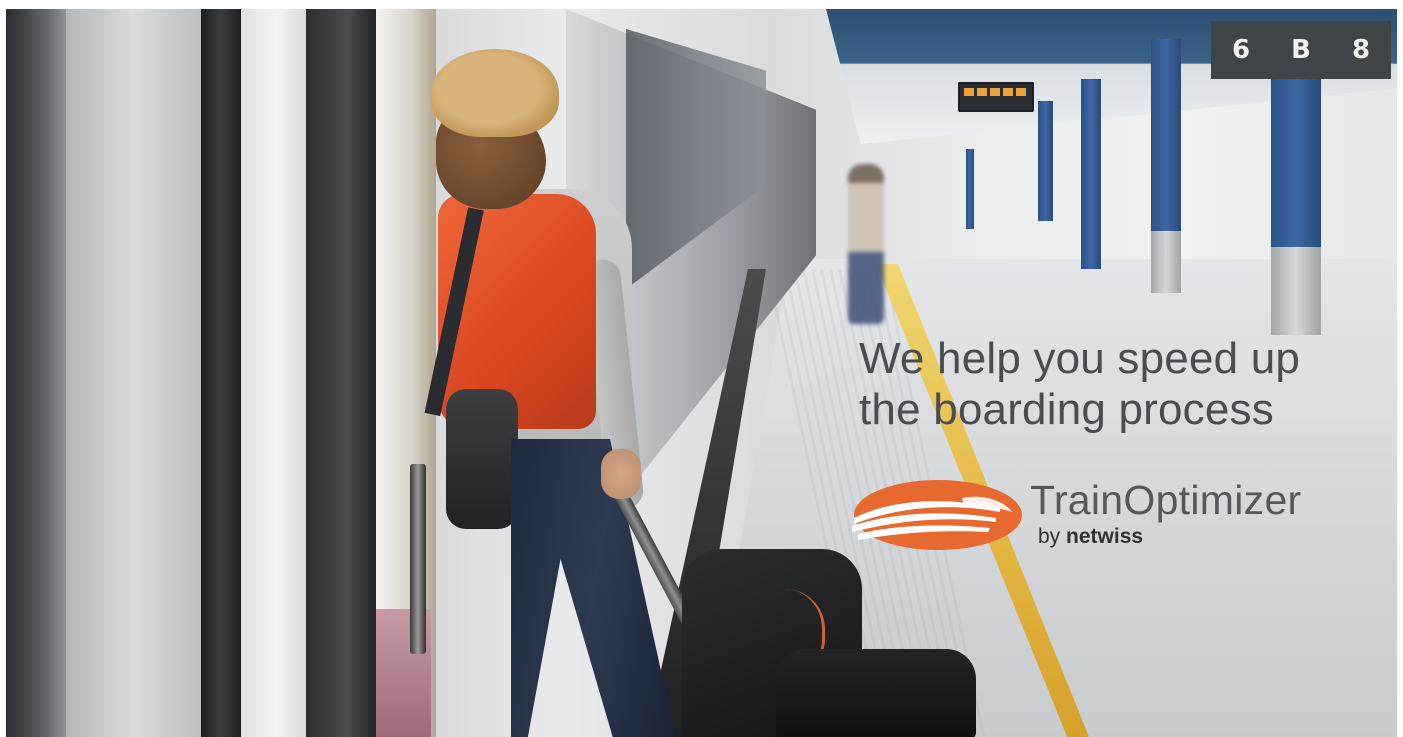 Image resolution: width=1403 pixels, height=737 pixels. I want to click on train-window, so click(36, 373).